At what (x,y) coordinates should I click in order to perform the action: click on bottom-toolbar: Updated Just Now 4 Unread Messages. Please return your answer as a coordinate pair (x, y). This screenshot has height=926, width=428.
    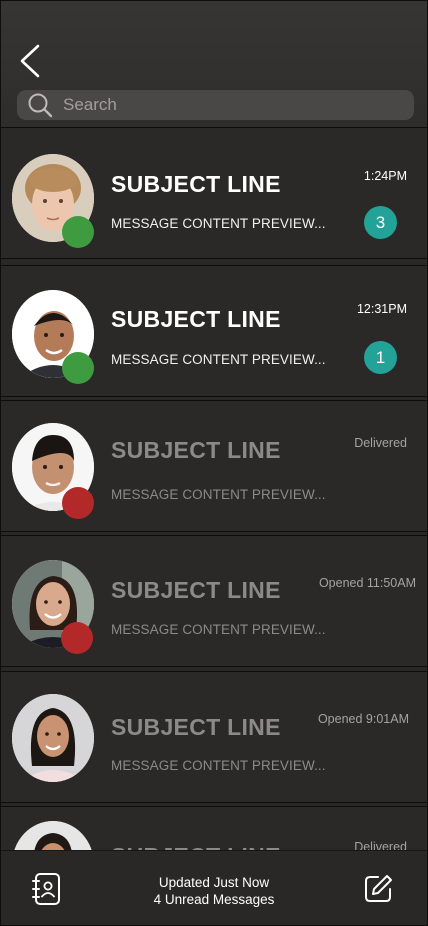
    Looking at the image, I should click on (214, 887).